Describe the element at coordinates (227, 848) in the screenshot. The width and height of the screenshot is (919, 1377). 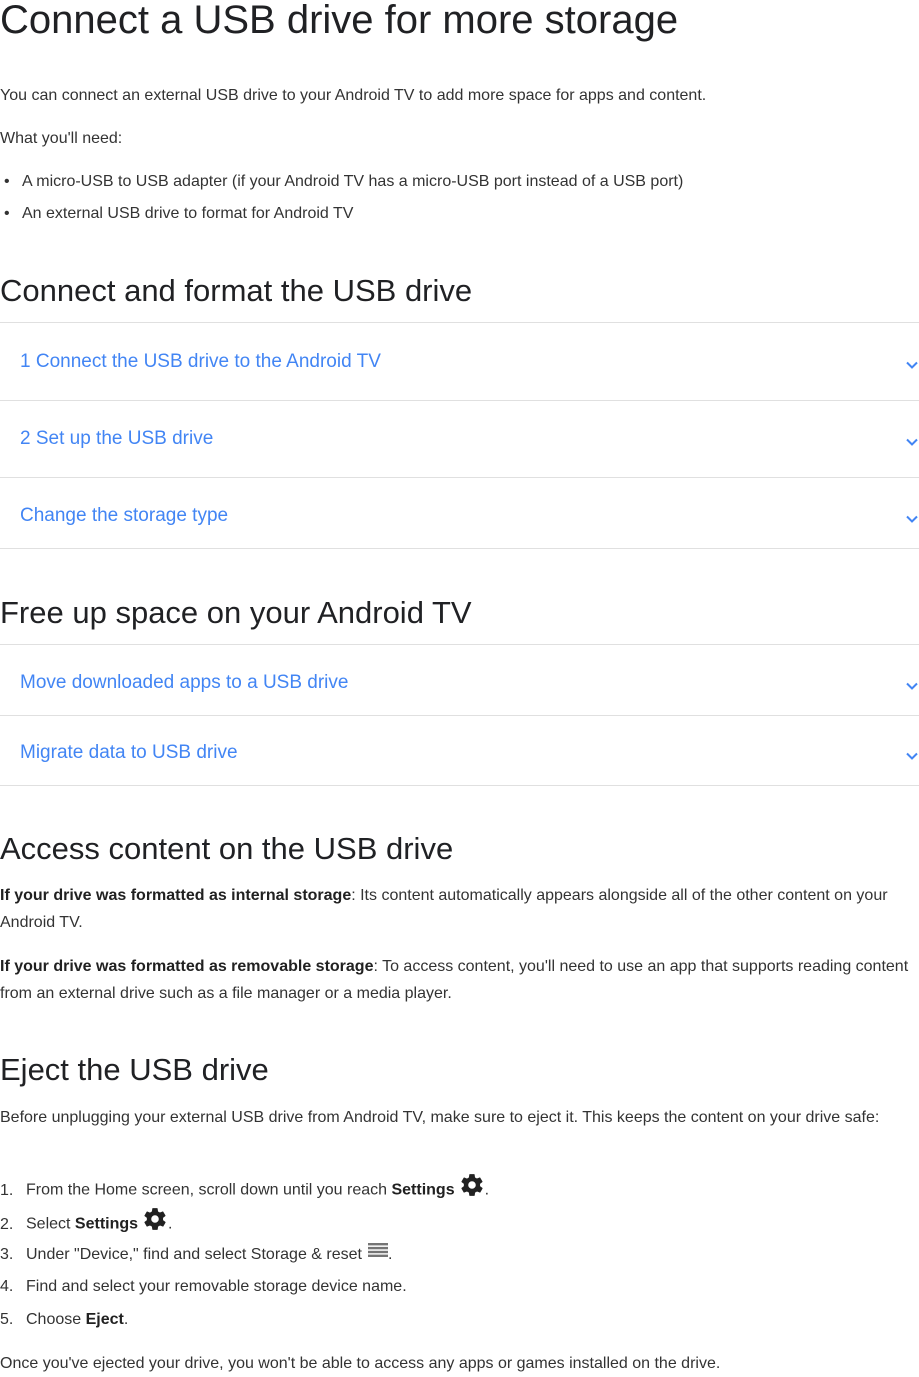
I see `section-heading-access: Access content on the USB drive` at that location.